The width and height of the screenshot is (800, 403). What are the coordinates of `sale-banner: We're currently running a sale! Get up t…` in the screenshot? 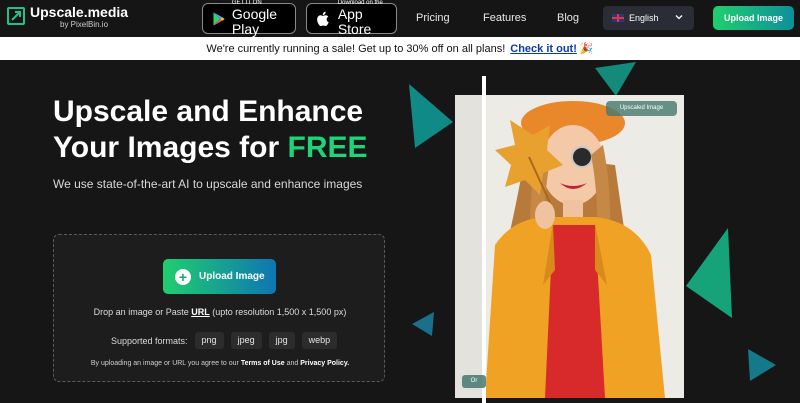 It's located at (400, 48).